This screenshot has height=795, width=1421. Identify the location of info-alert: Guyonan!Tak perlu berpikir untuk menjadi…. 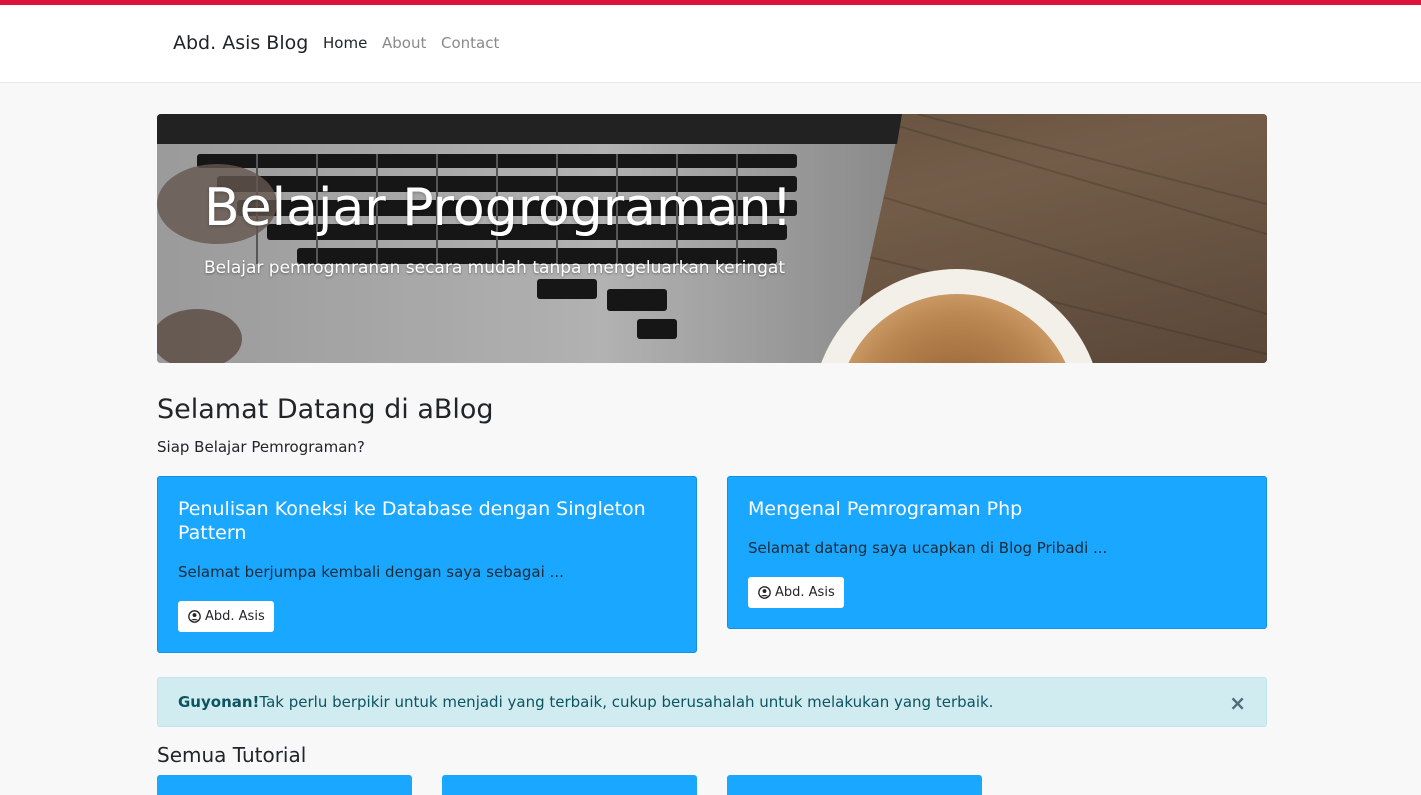
(712, 702).